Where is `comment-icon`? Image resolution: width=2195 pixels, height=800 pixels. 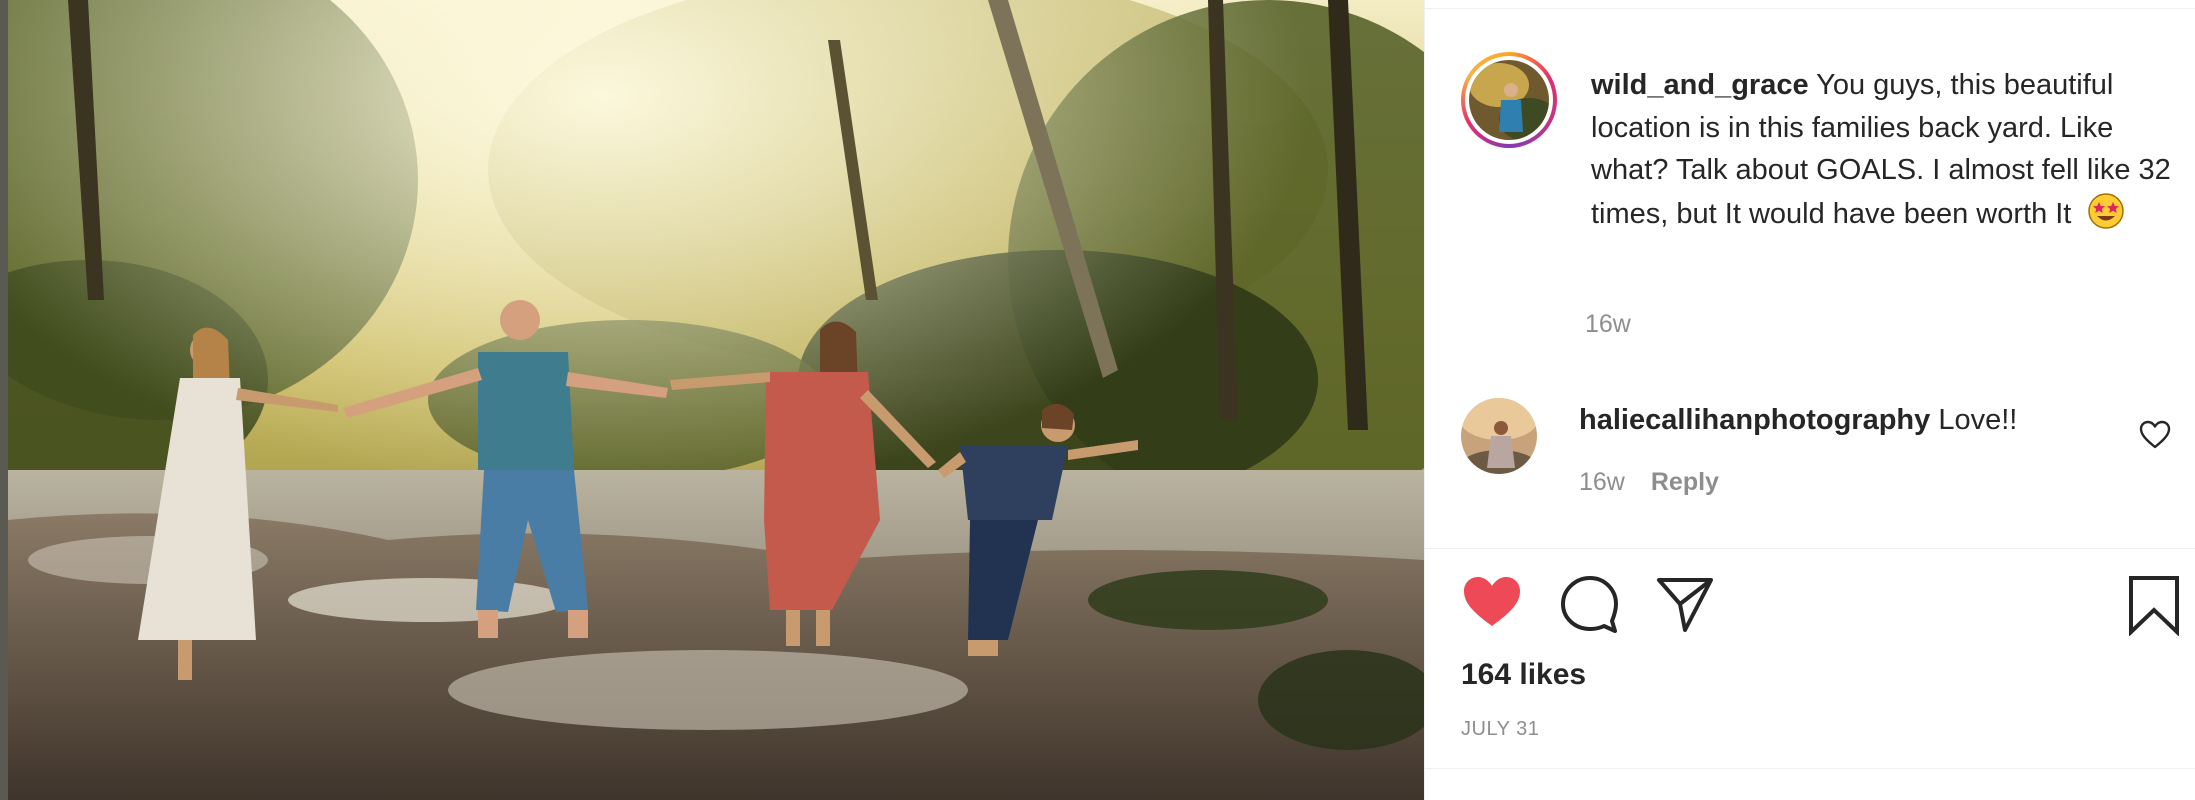
comment-icon is located at coordinates (1589, 604).